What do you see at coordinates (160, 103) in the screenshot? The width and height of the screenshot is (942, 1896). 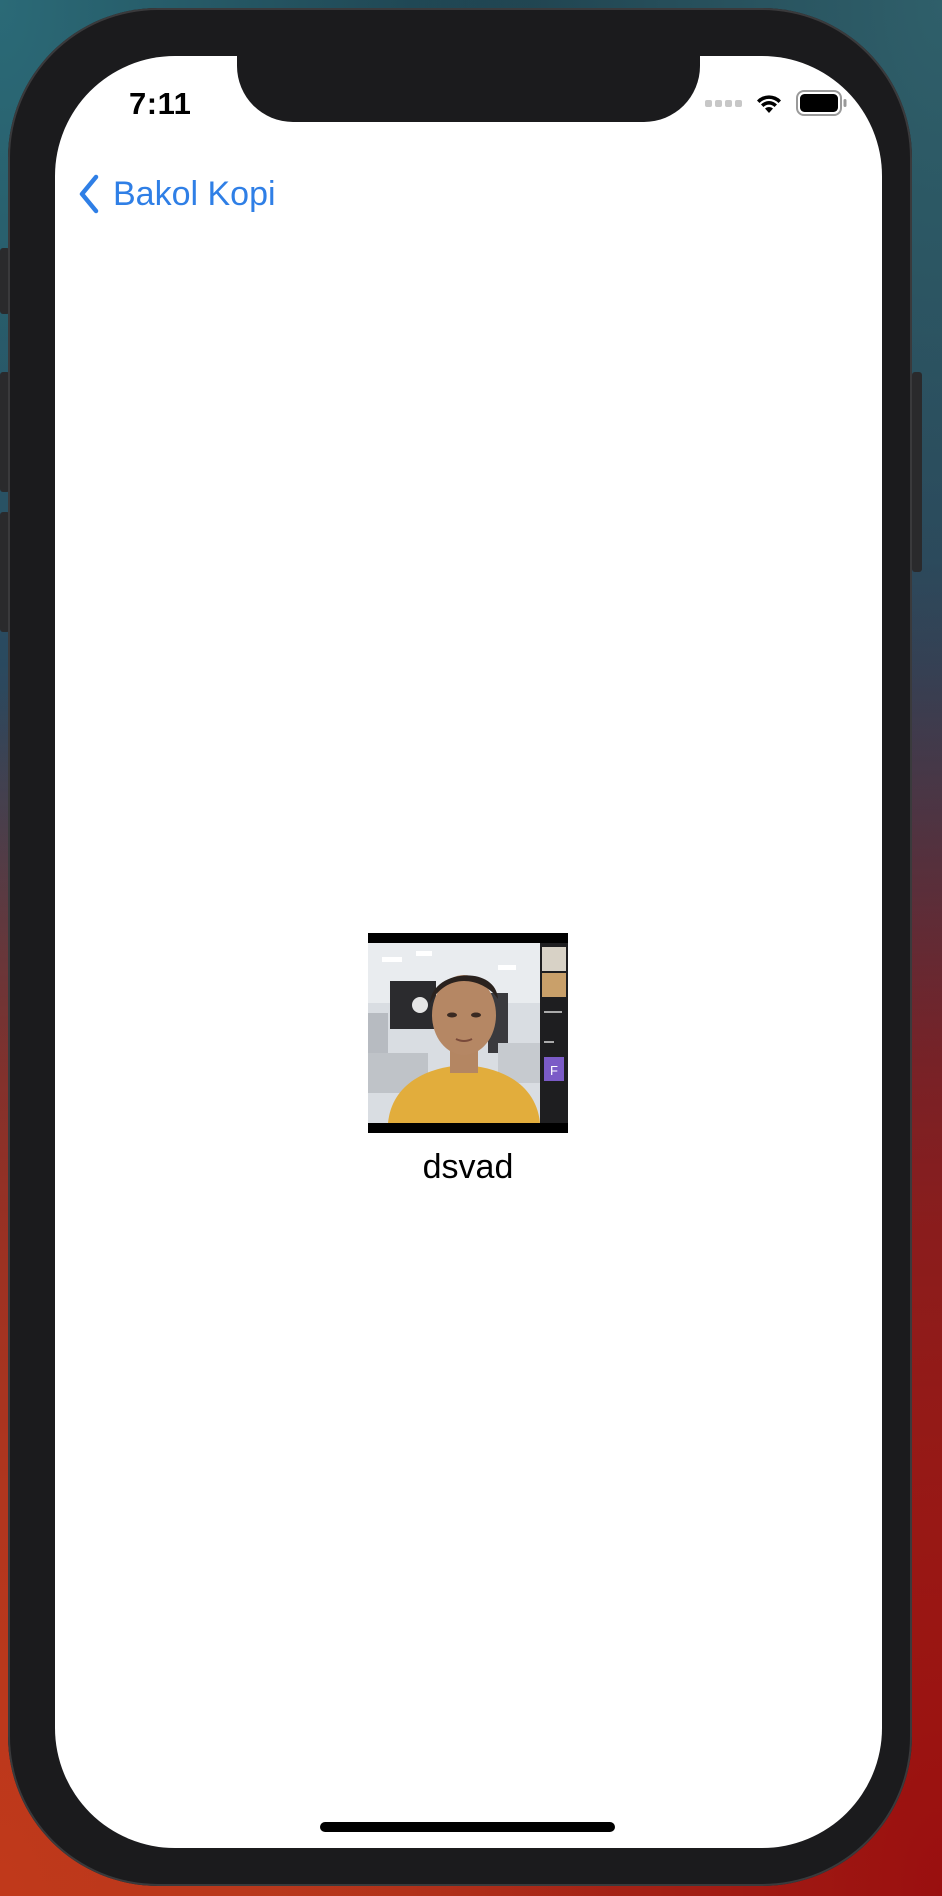 I see `status-time: 7:11` at bounding box center [160, 103].